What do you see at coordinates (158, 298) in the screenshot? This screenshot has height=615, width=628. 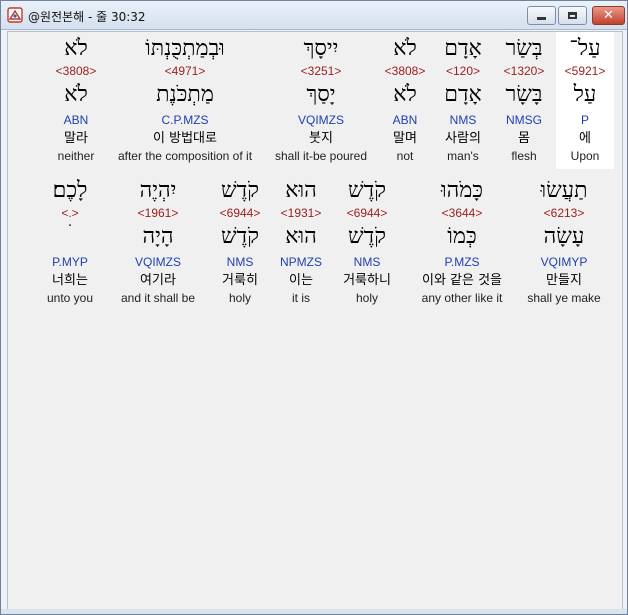 I see `english-gloss: and it shall be` at bounding box center [158, 298].